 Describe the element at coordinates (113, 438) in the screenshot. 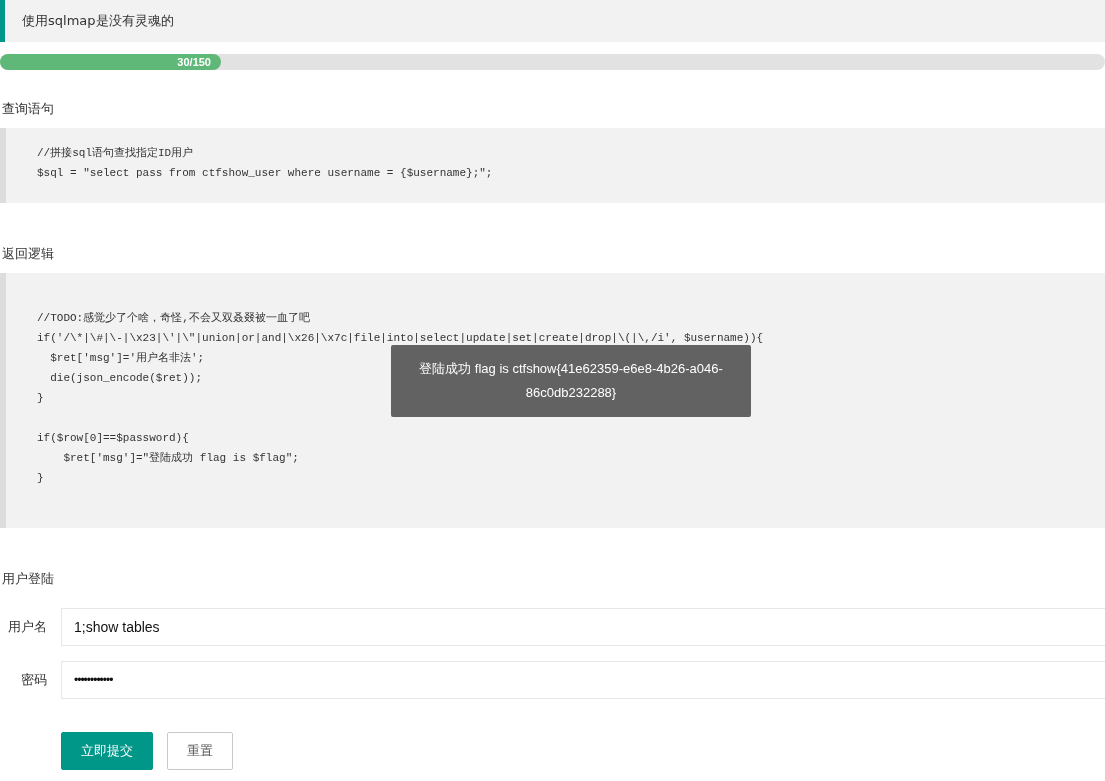

I see `code-line: if($row[0]==$password){` at that location.